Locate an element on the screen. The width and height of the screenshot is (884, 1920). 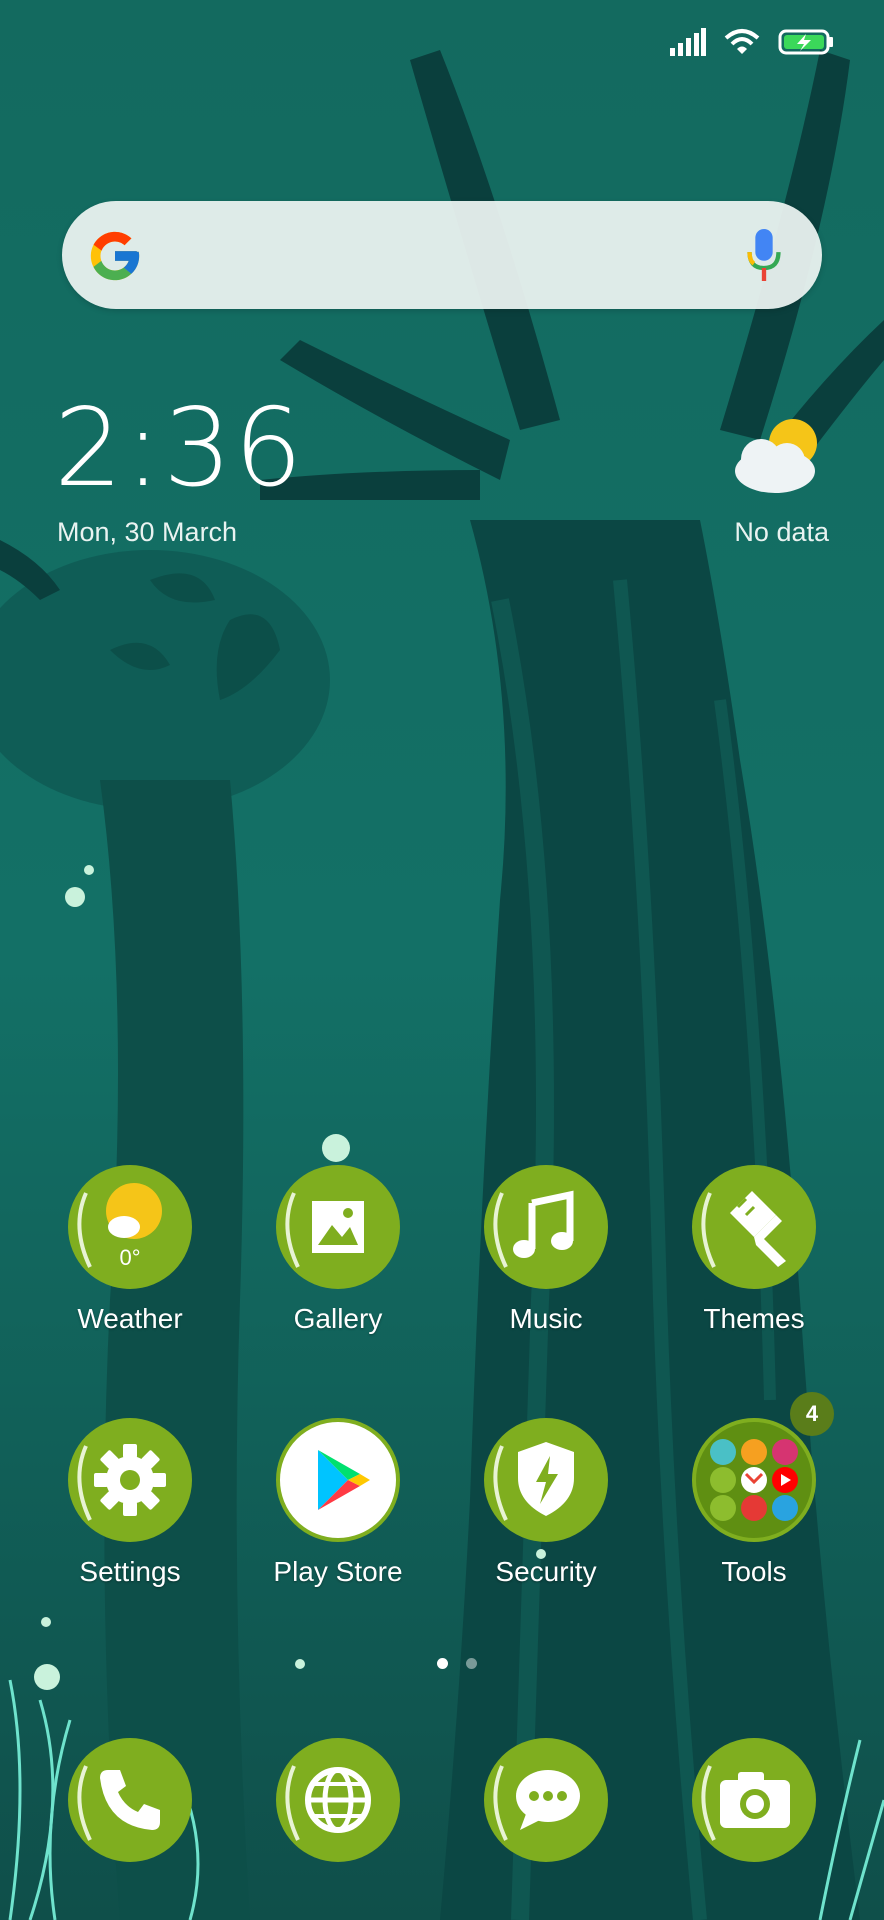
partly-cloudy-icon is located at coordinates (776, 456).